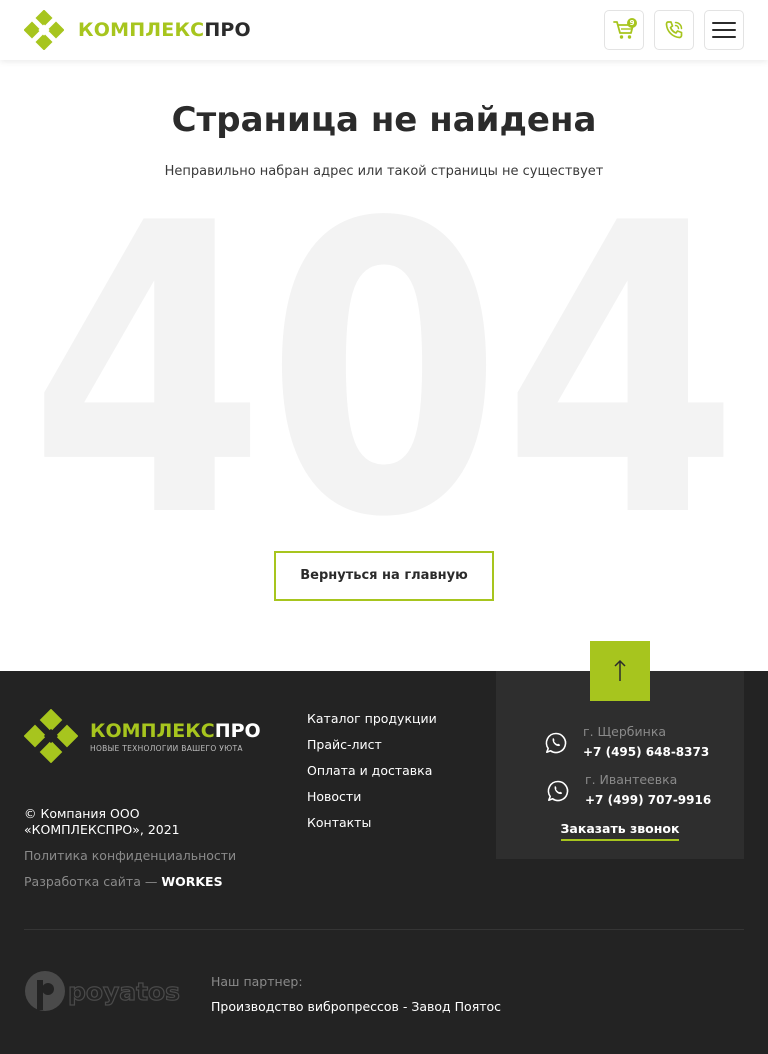 Image resolution: width=768 pixels, height=1054 pixels. What do you see at coordinates (384, 120) in the screenshot?
I see `page-title: Страница не найдена` at bounding box center [384, 120].